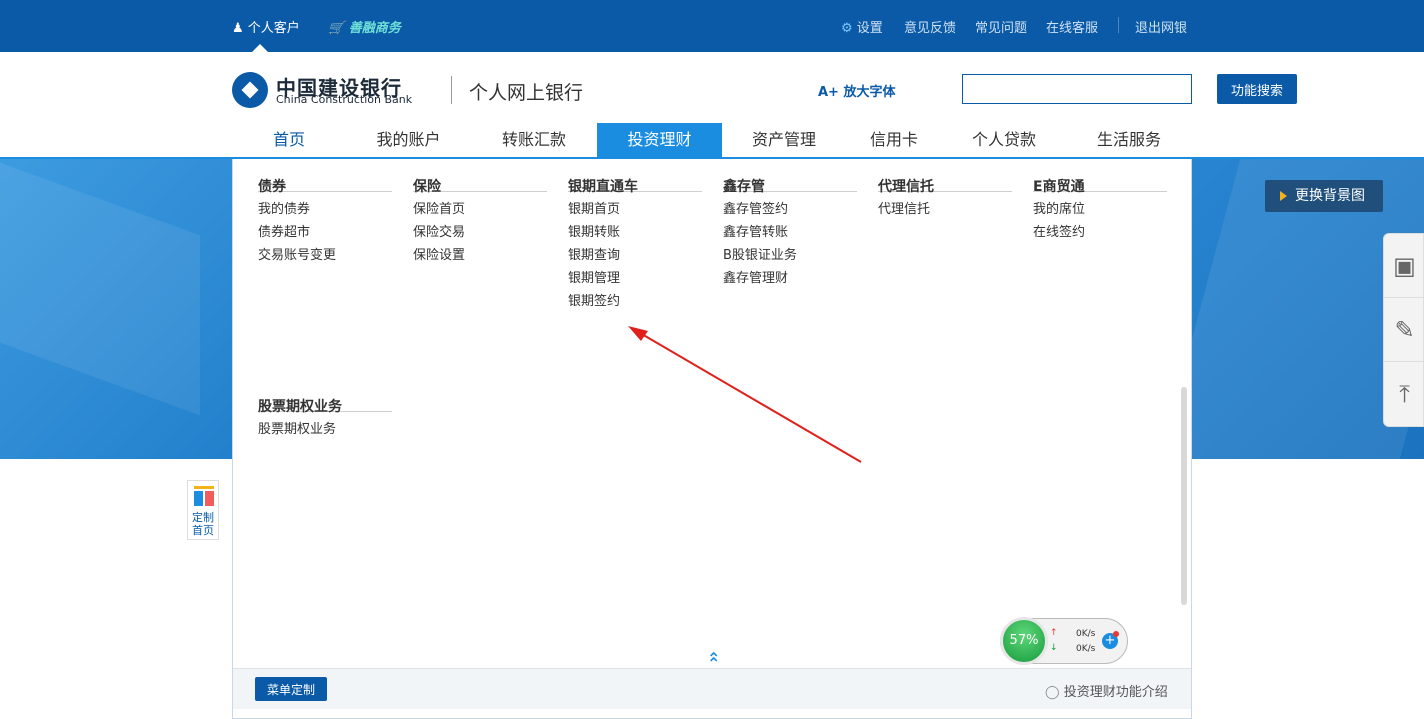 This screenshot has height=719, width=1424. What do you see at coordinates (325, 232) in the screenshot?
I see `menu-link: 债券超市` at bounding box center [325, 232].